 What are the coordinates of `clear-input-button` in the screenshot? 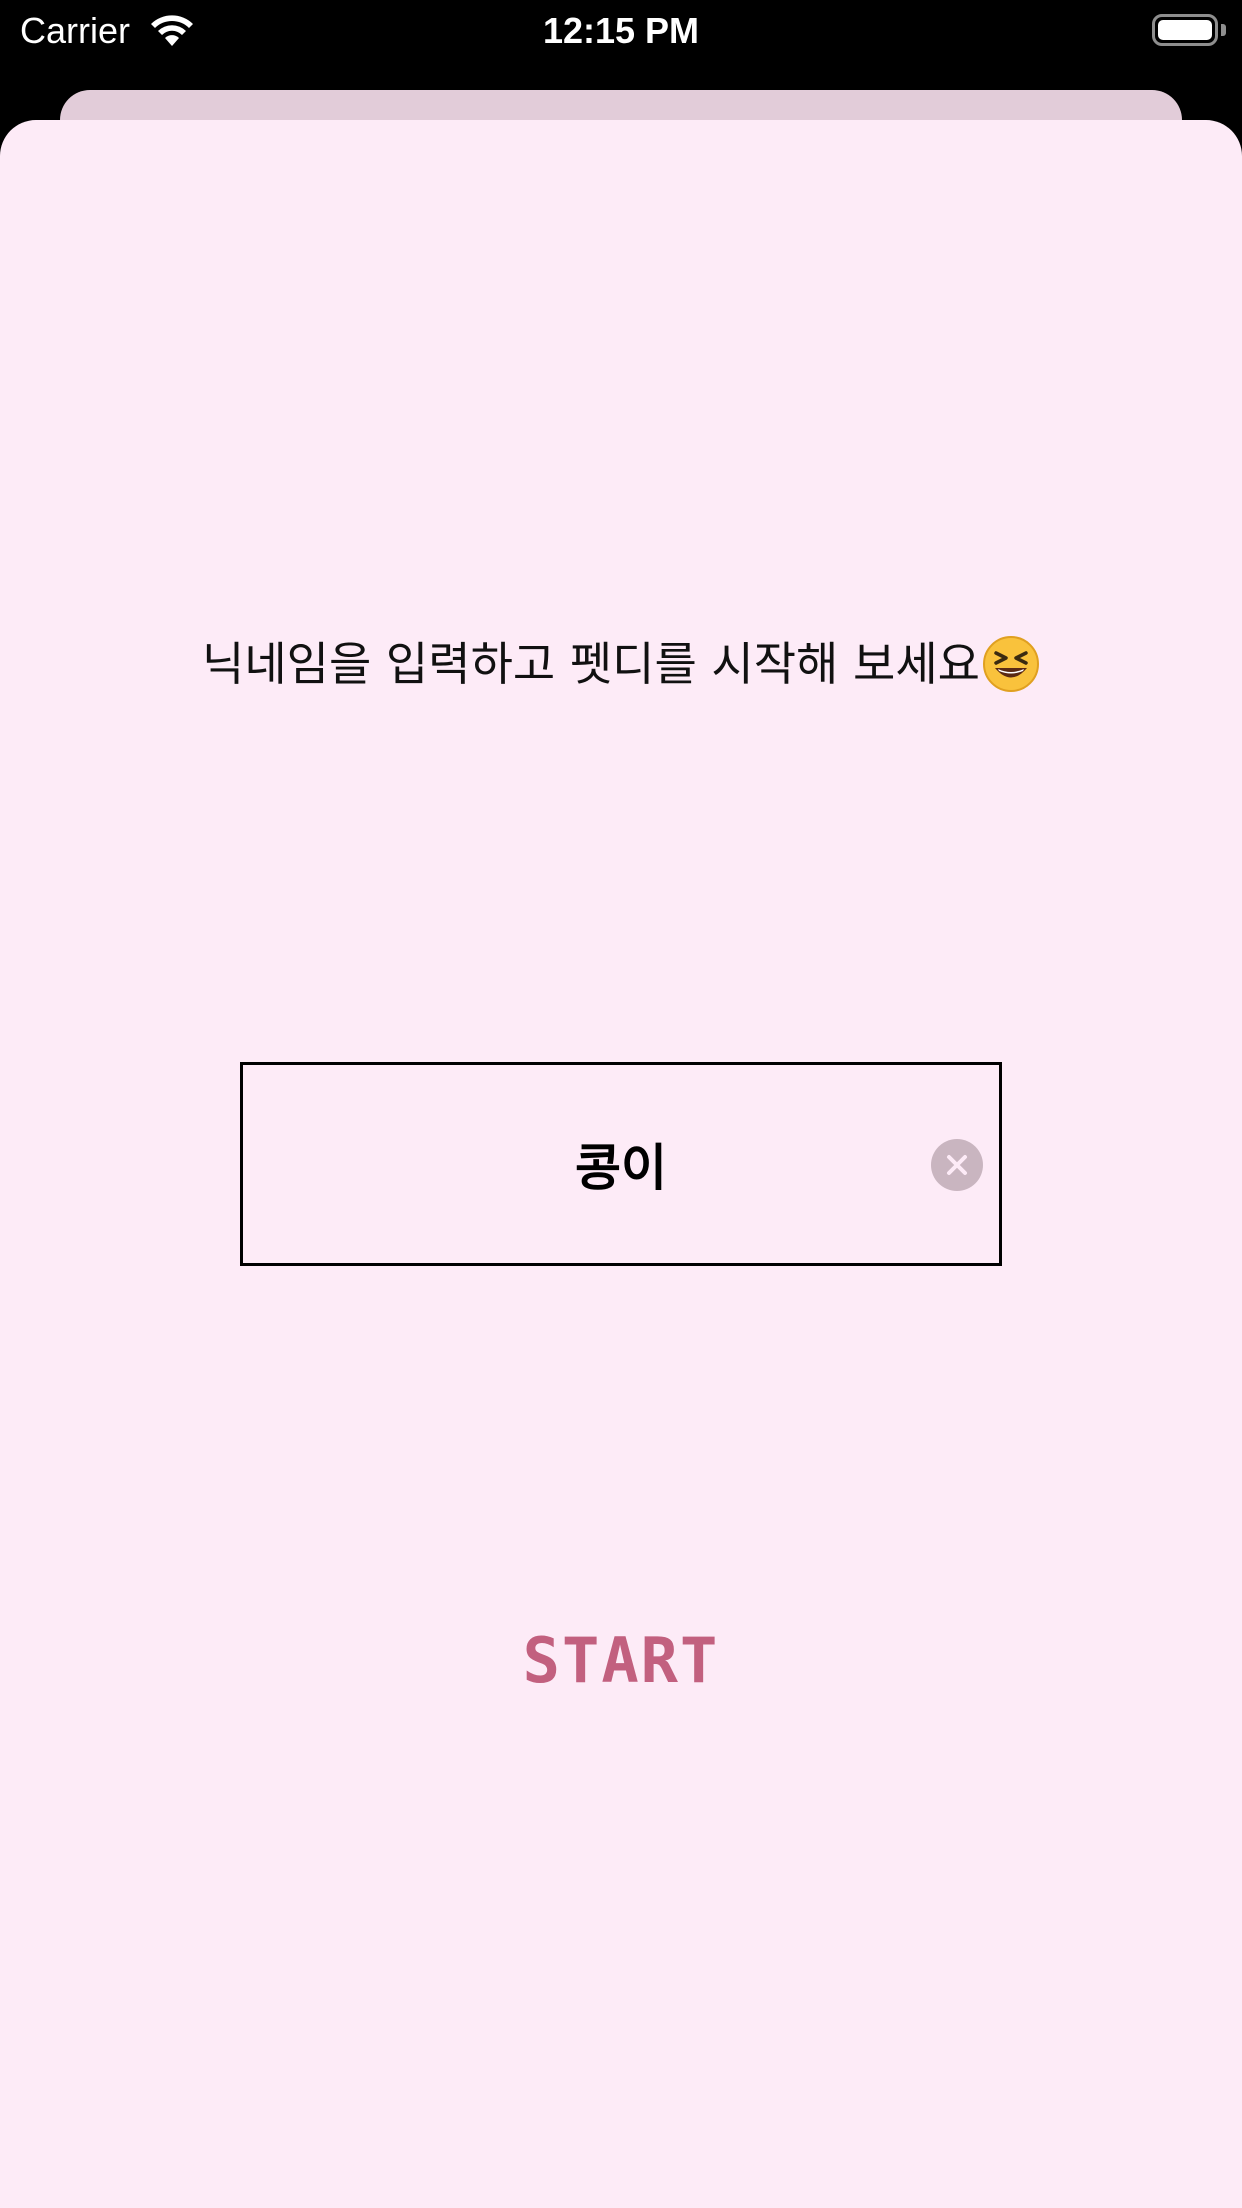 It's located at (957, 1165).